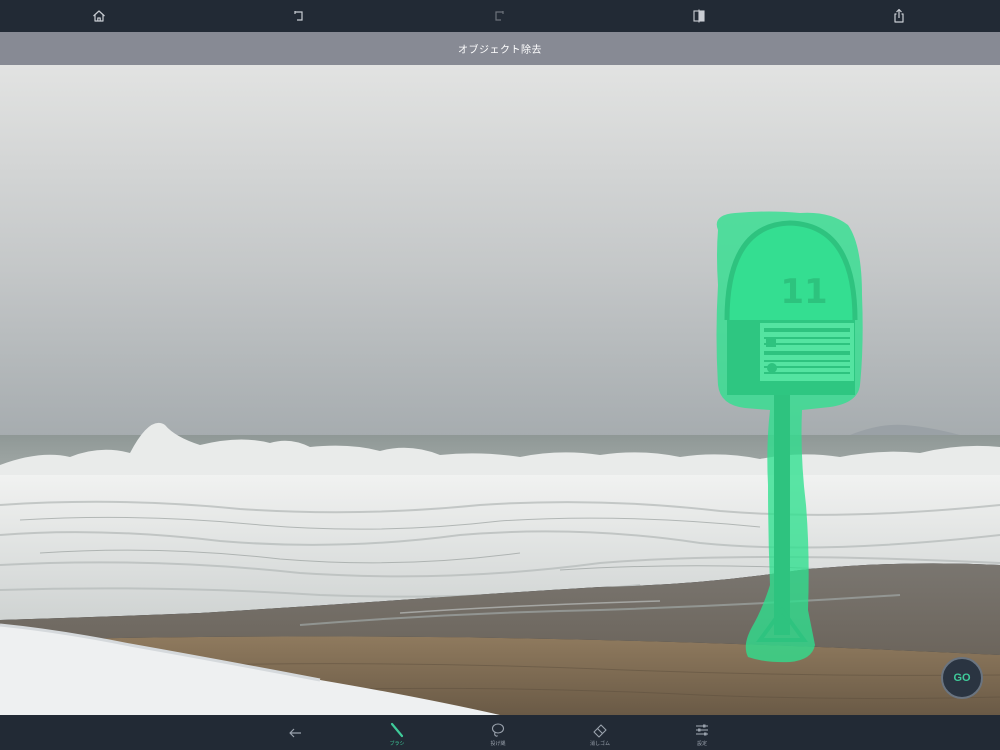  I want to click on eraser-tool-label: 消しゴム, so click(599, 744).